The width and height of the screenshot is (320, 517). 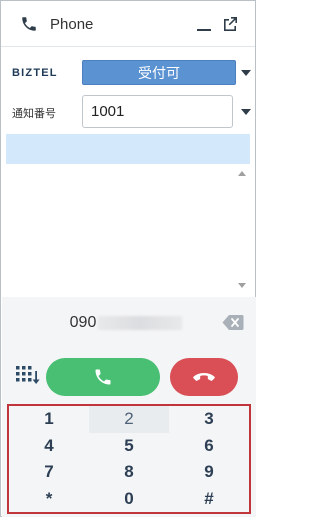 I want to click on minimize-icon, so click(x=204, y=24).